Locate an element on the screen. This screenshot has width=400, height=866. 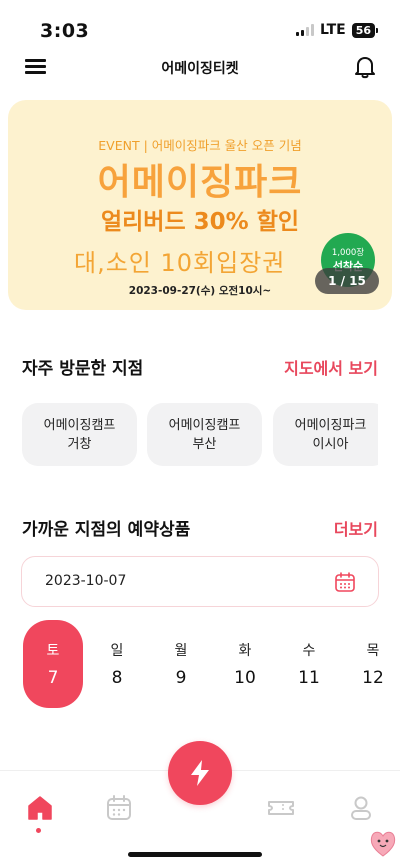
nearby-products-title: 가까운 지점의 예약상품 is located at coordinates (106, 530).